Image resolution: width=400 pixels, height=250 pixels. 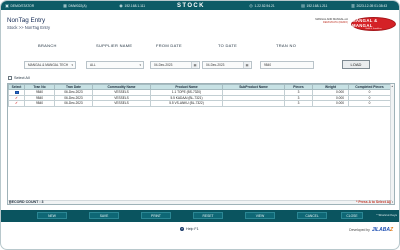 I want to click on cancel-button: CANCEL, so click(x=312, y=215).